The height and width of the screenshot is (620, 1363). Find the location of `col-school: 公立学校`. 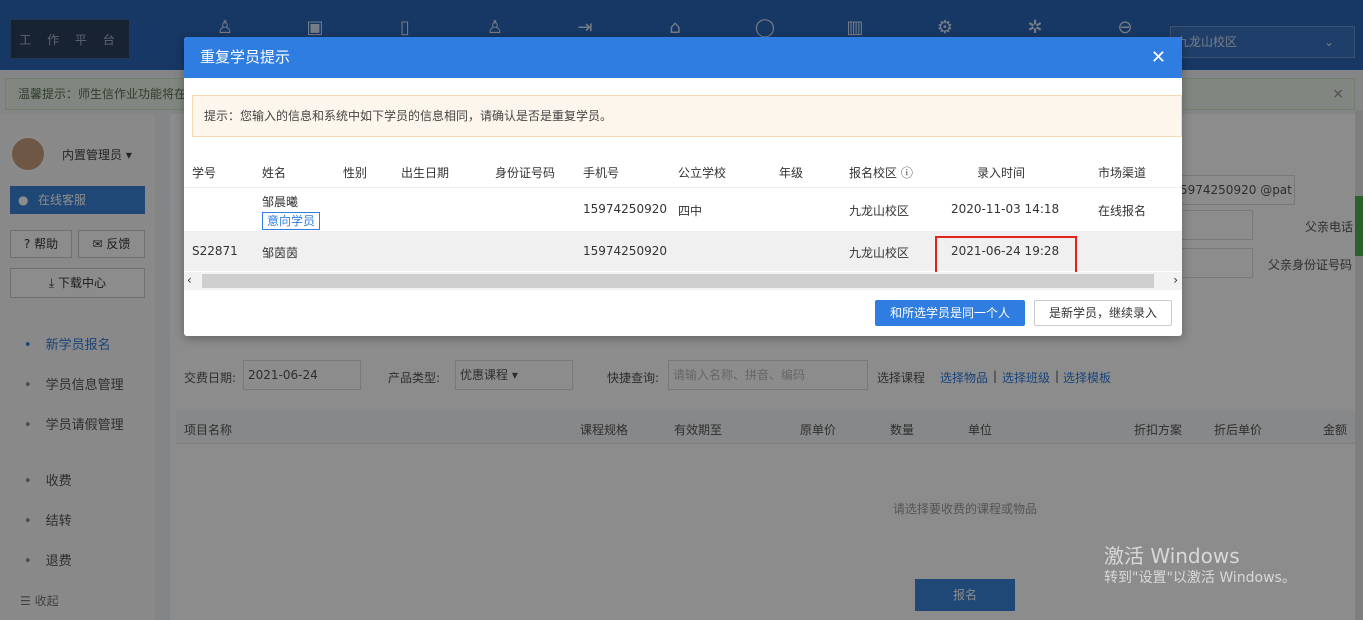

col-school: 公立学校 is located at coordinates (702, 173).